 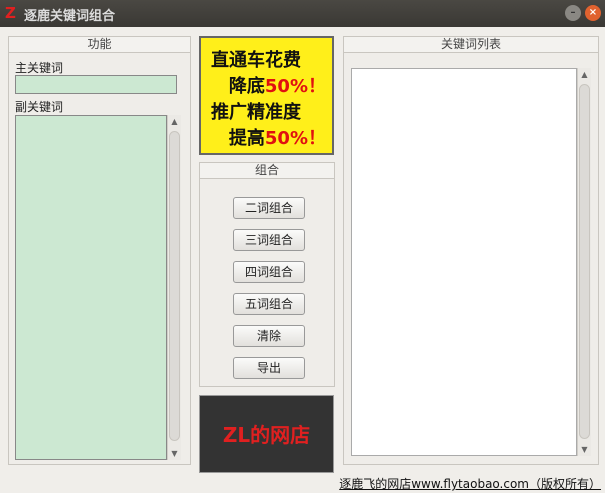 What do you see at coordinates (269, 240) in the screenshot?
I see `three-word-combine-button: 三词组合` at bounding box center [269, 240].